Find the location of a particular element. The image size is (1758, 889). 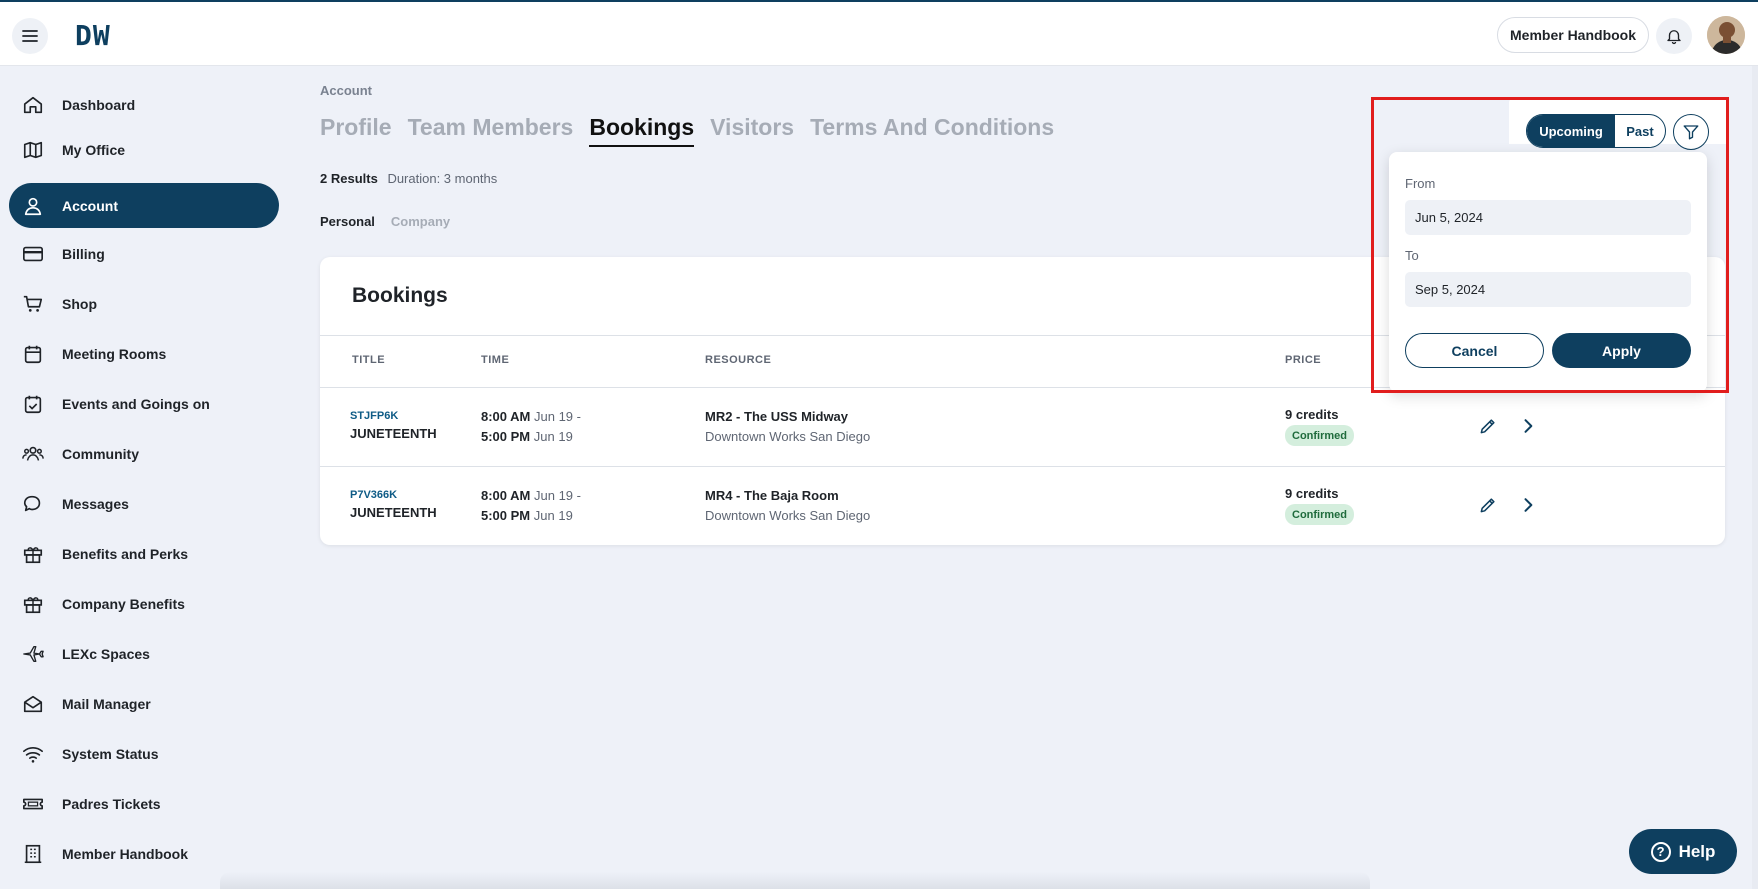

bell-icon is located at coordinates (1674, 37).